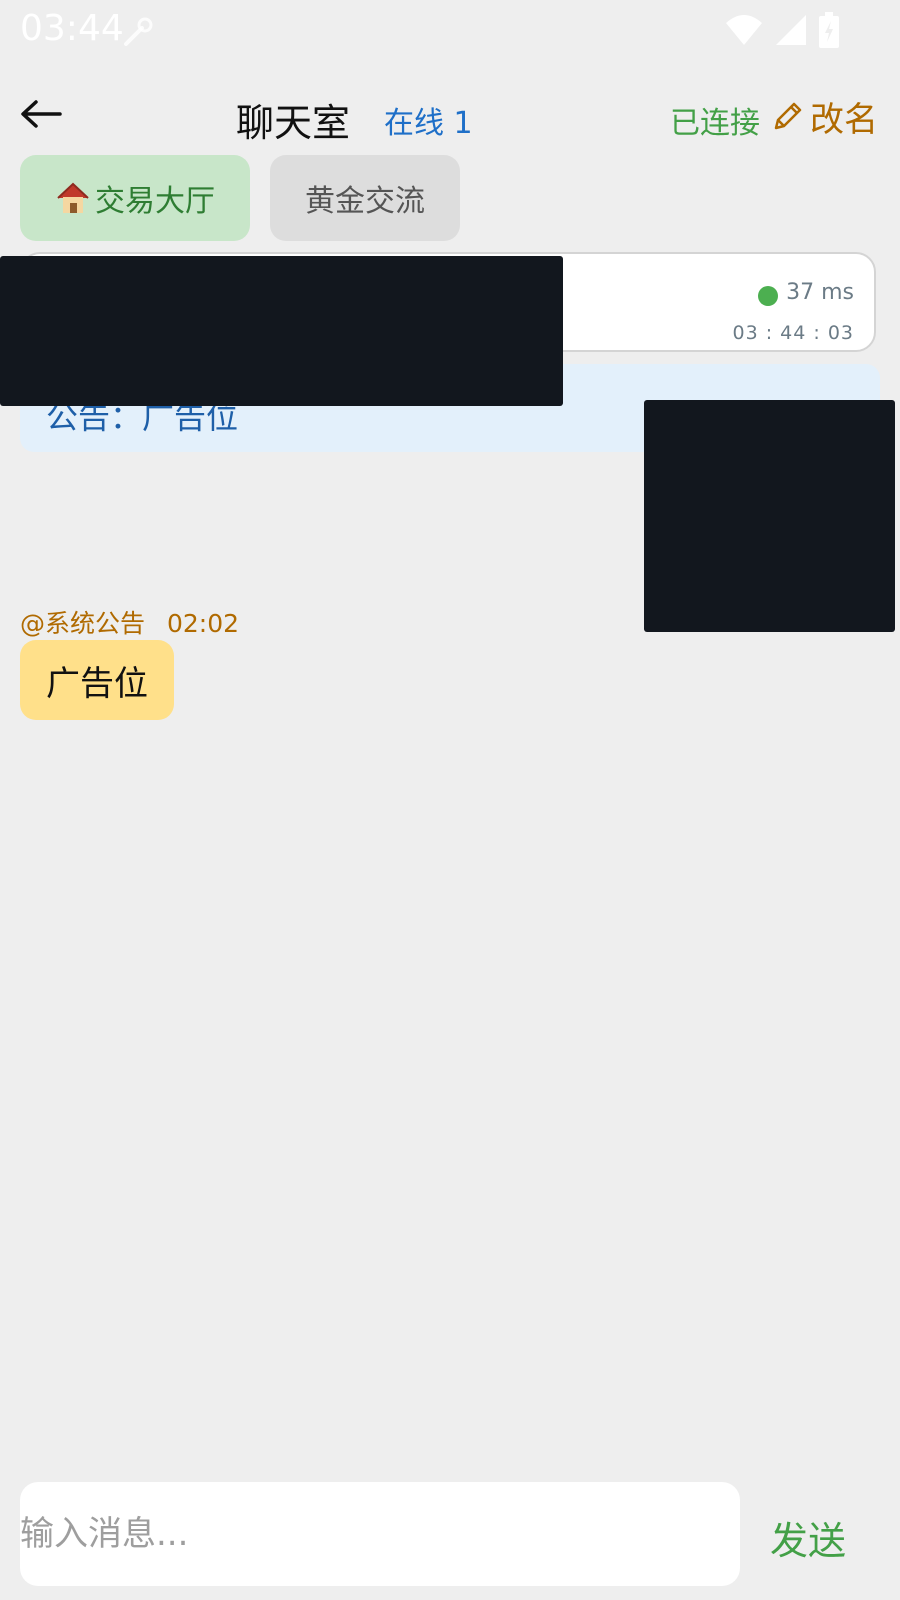 The height and width of the screenshot is (1600, 900). I want to click on ping-latency: 37 ms, so click(820, 292).